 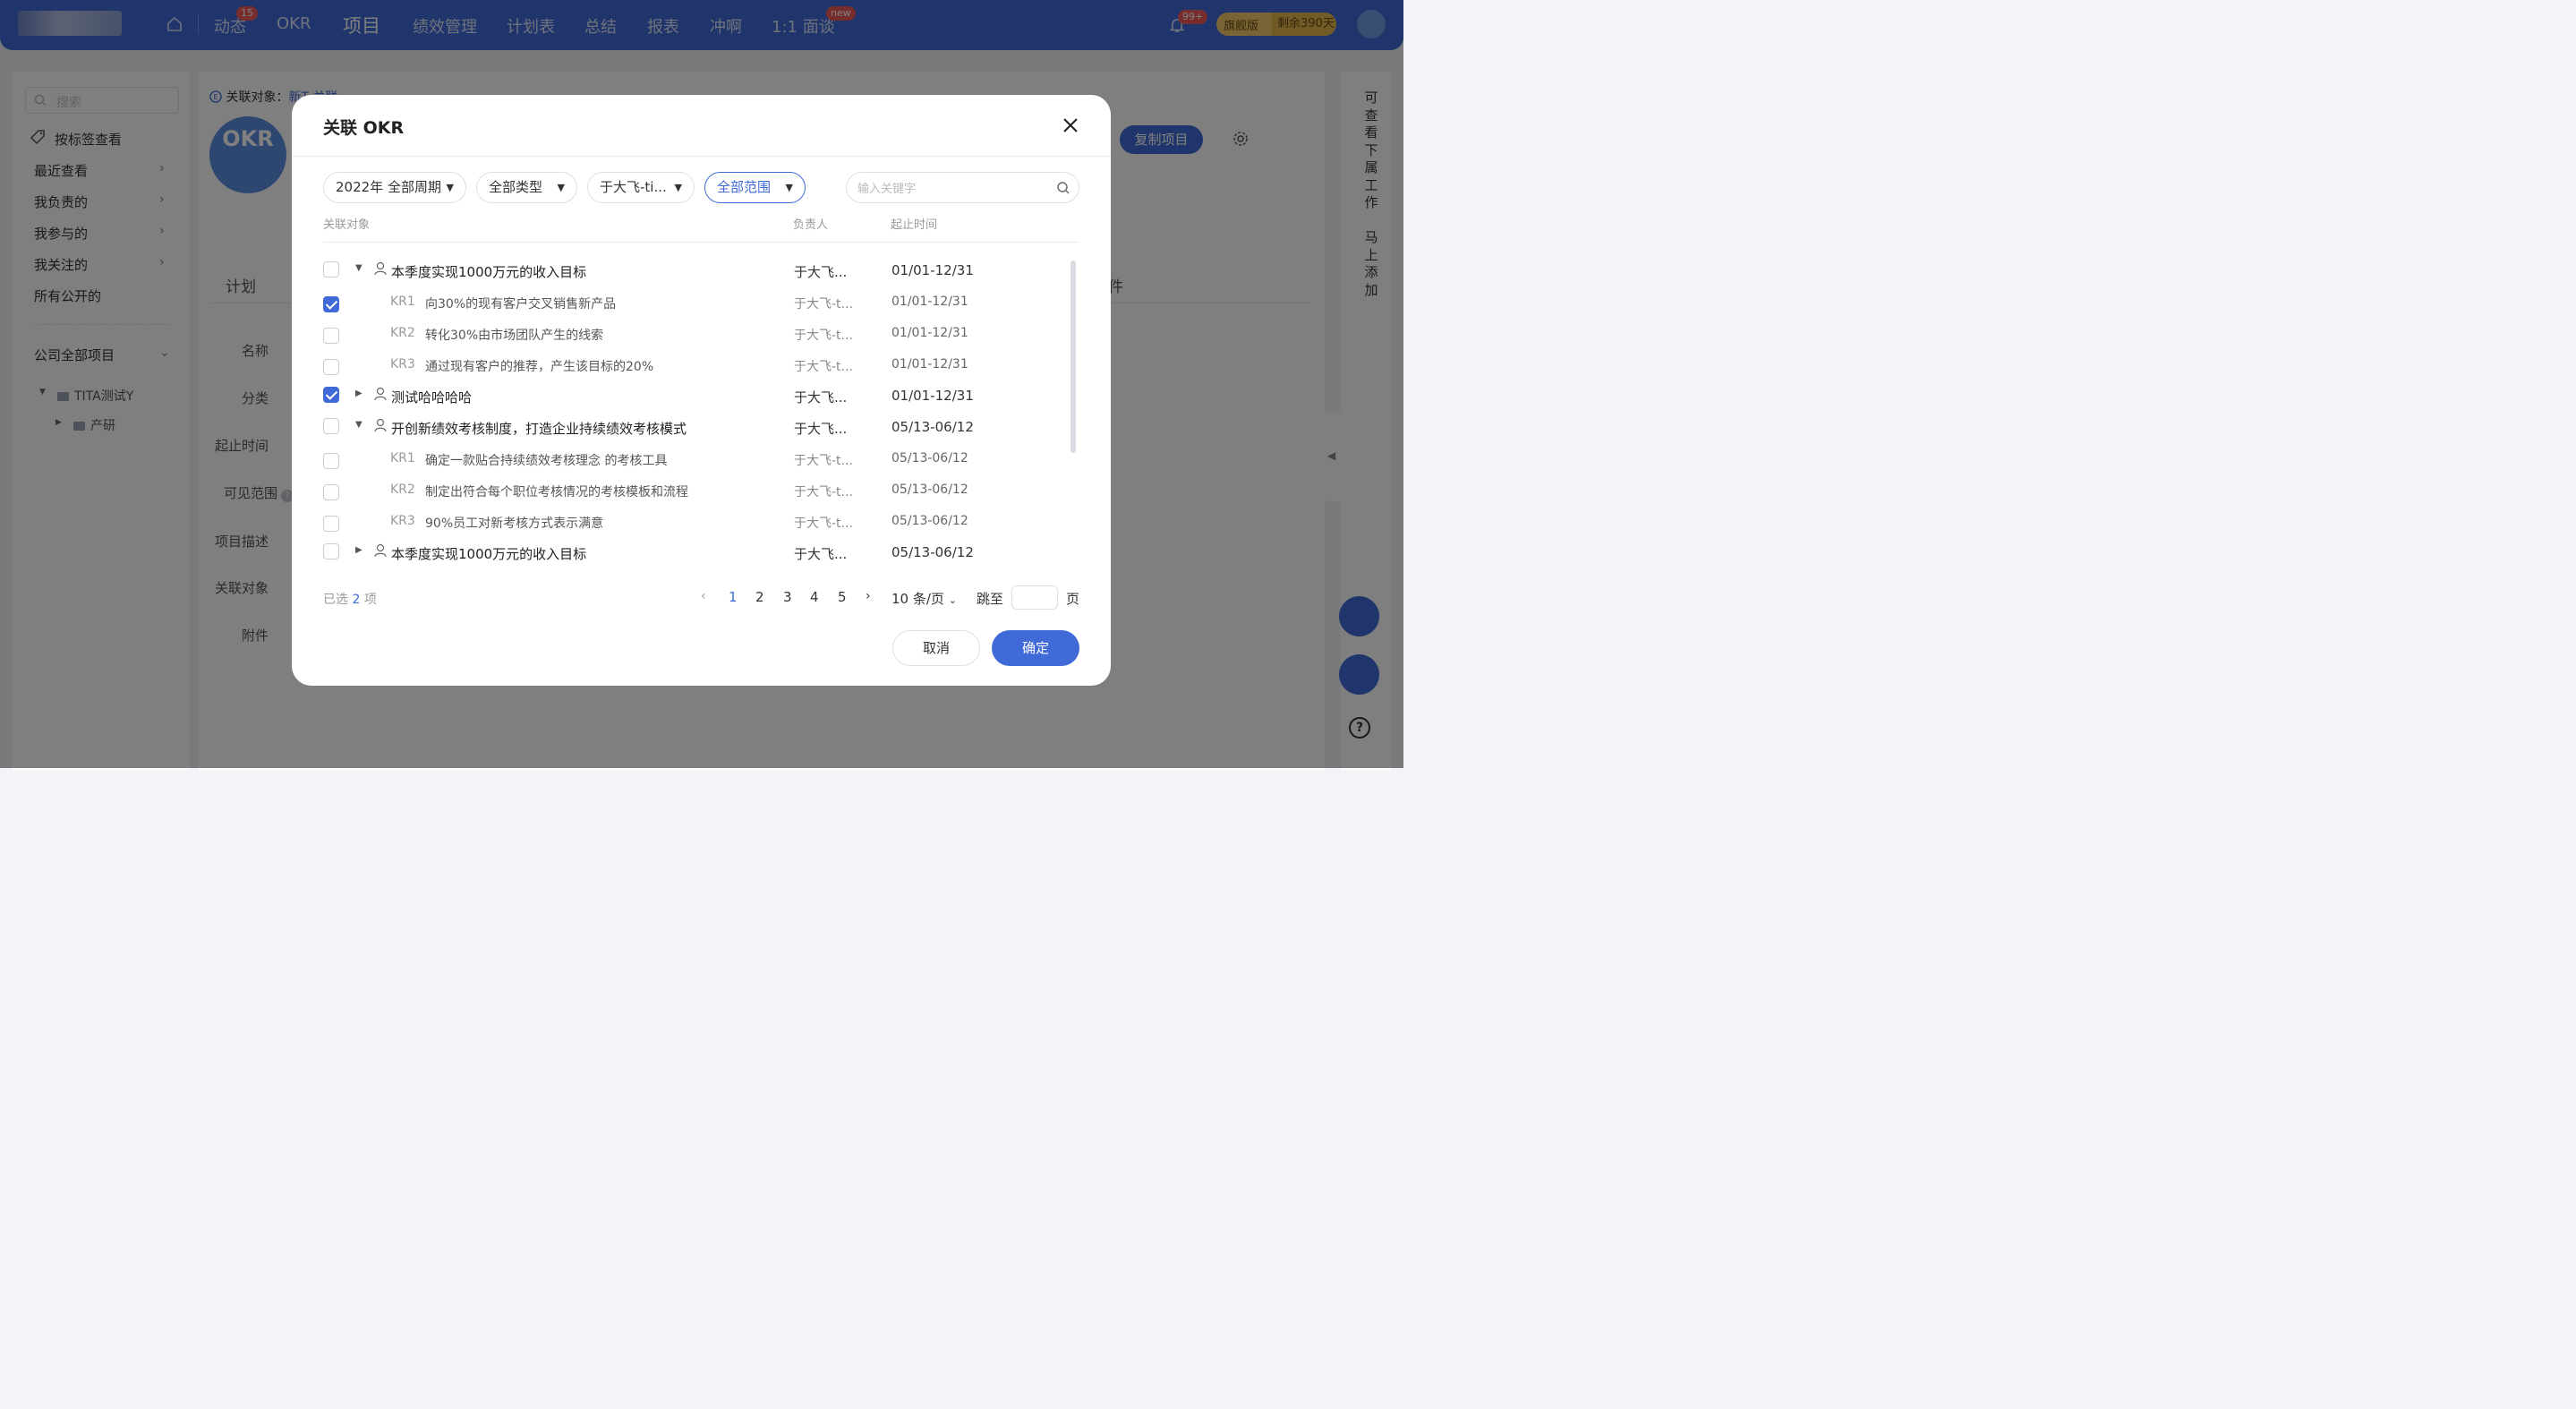 I want to click on type-filter-value: 全部类型, so click(x=516, y=187).